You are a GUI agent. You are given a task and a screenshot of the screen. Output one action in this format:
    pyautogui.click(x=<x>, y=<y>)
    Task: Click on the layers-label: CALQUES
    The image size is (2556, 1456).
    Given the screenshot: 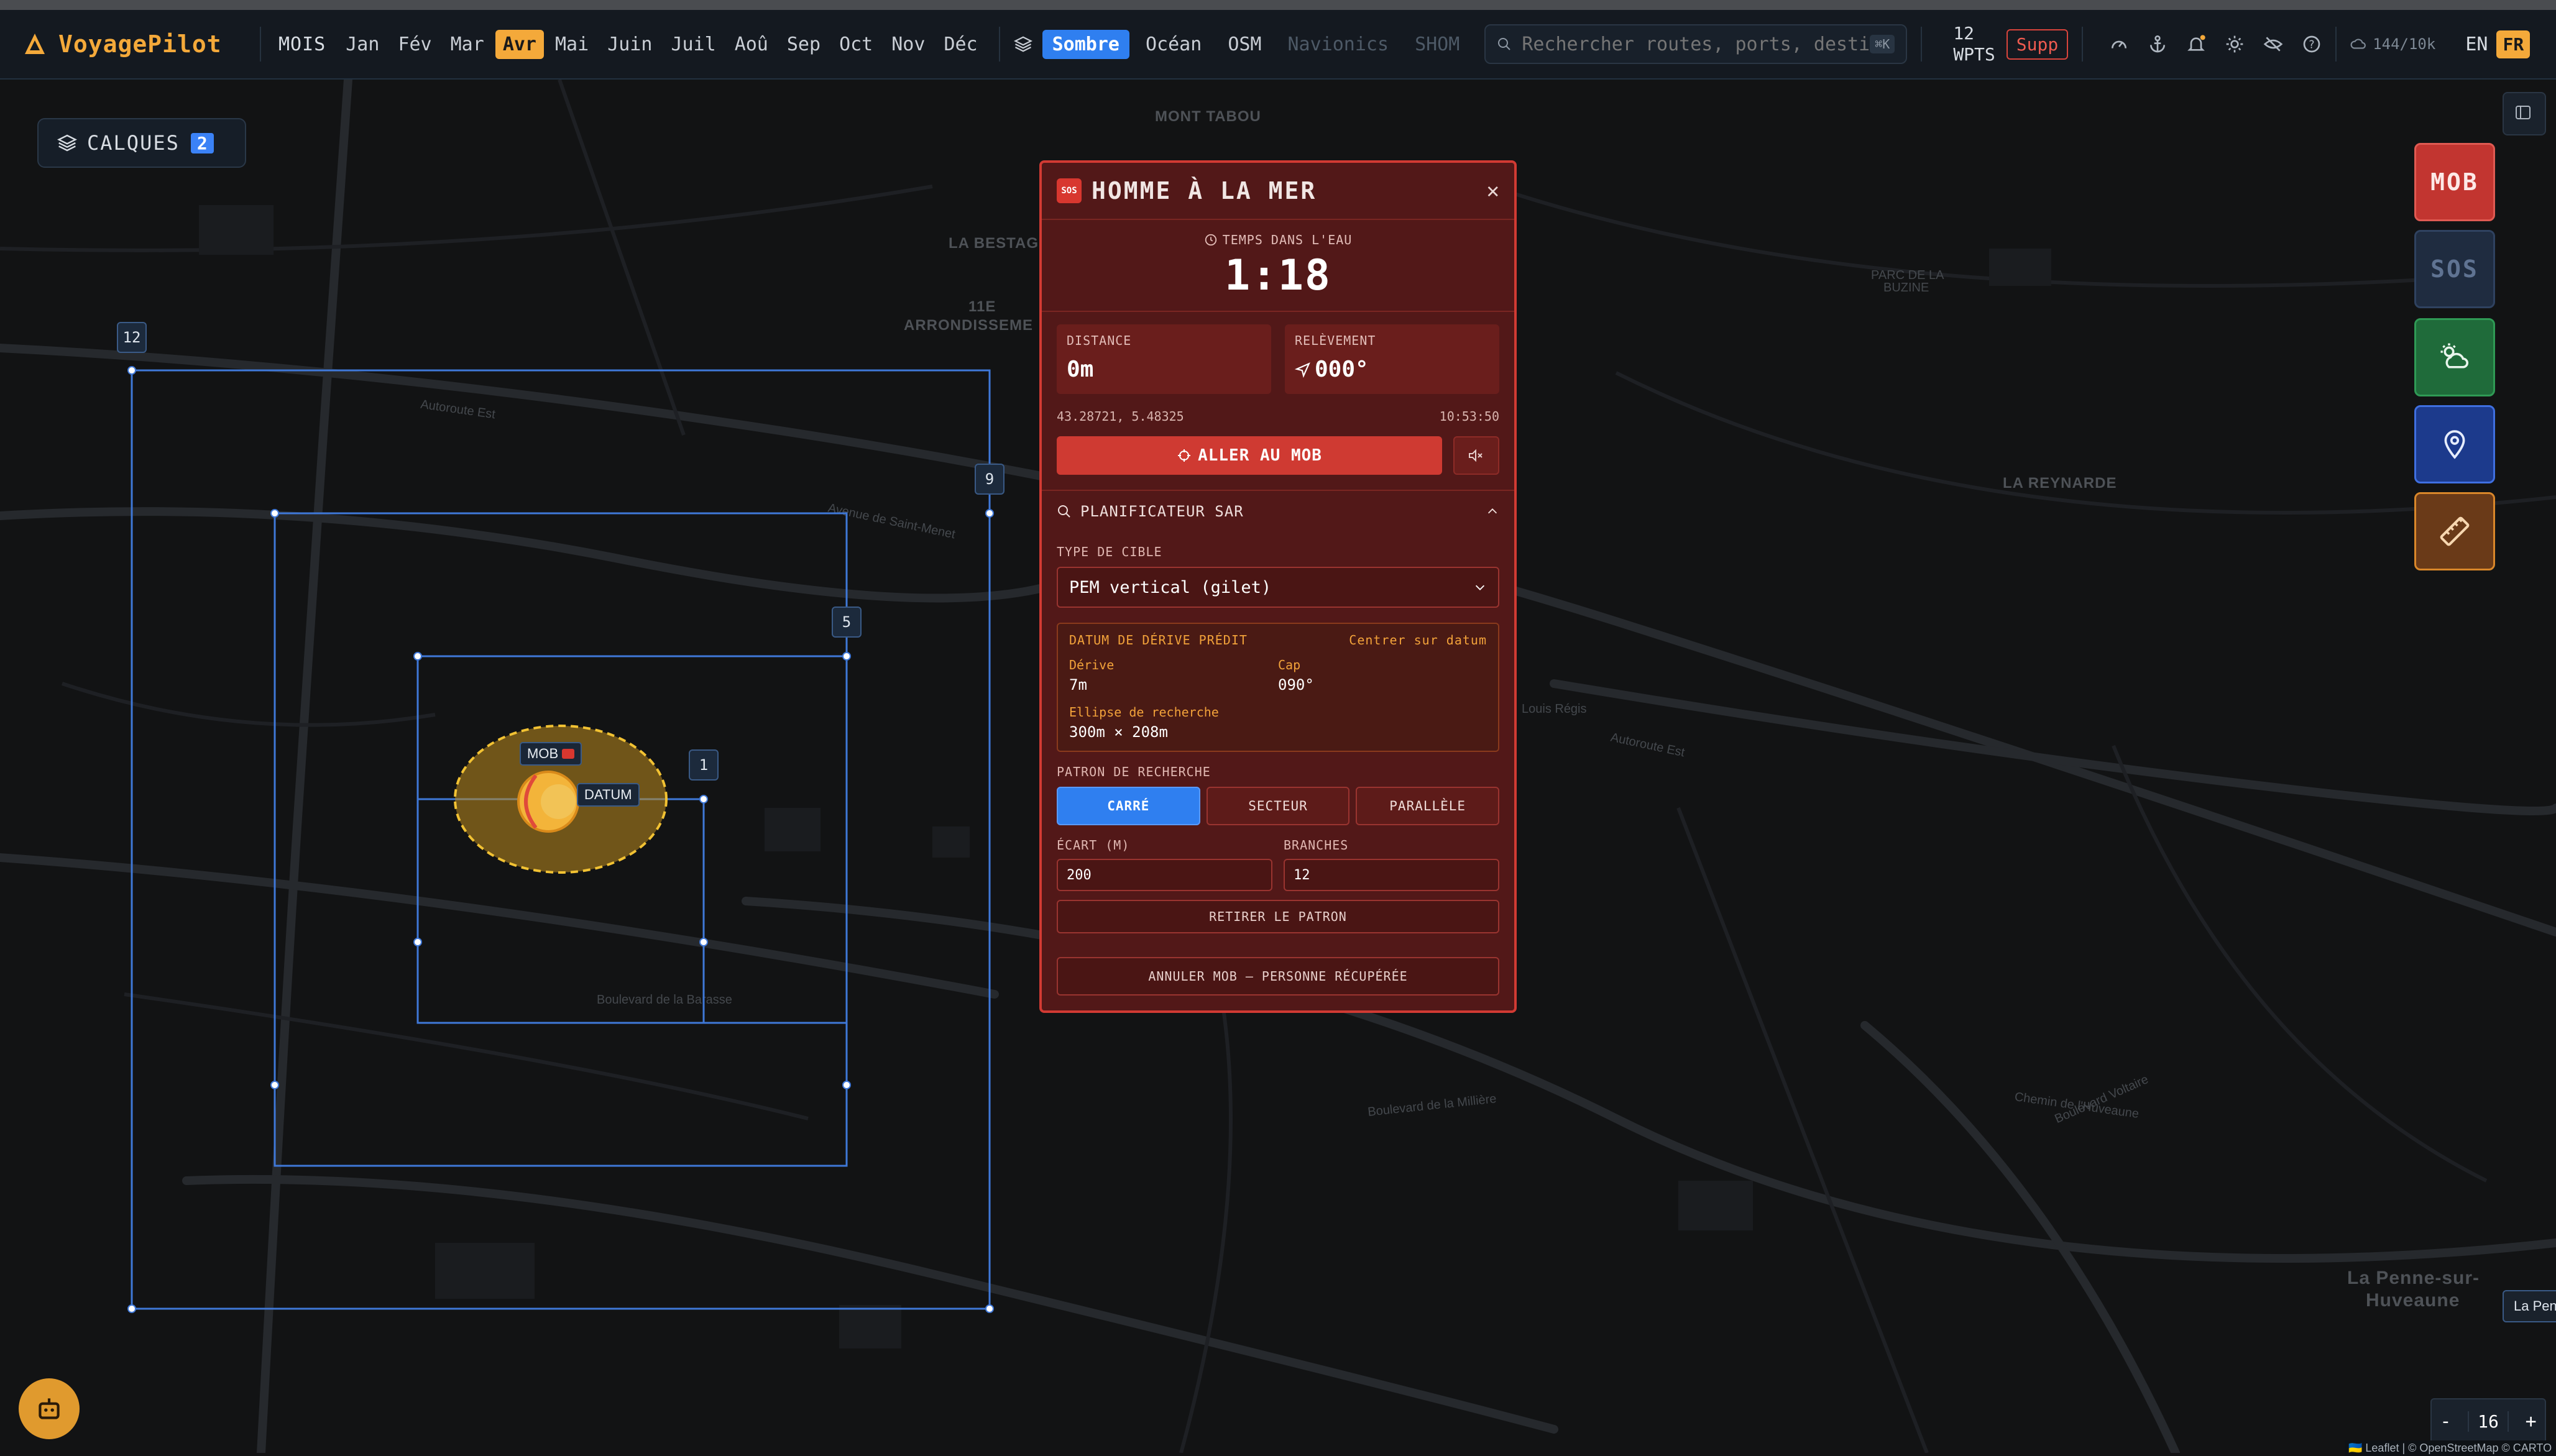 What is the action you would take?
    pyautogui.click(x=133, y=143)
    